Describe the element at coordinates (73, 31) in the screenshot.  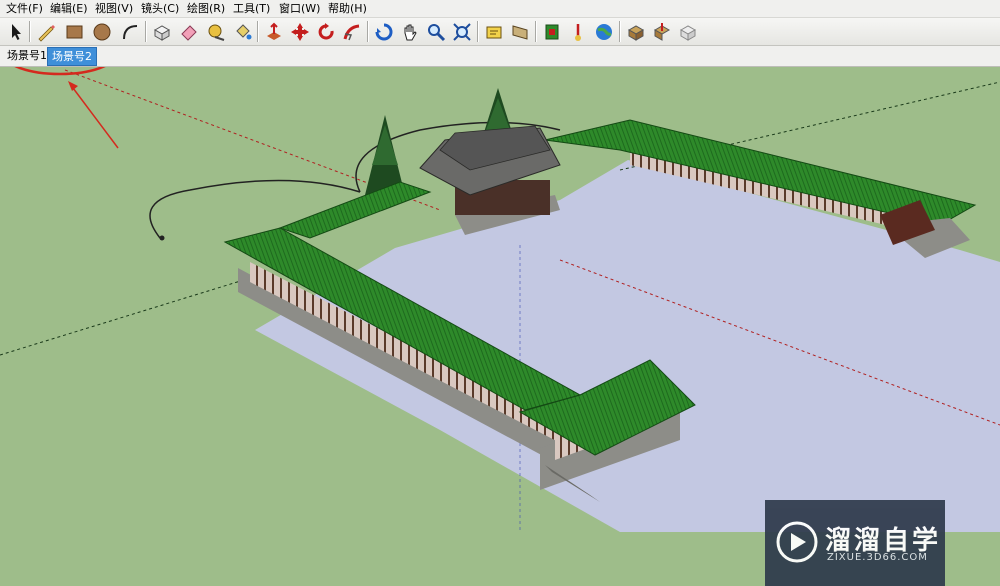
I see `rectangle-icon` at that location.